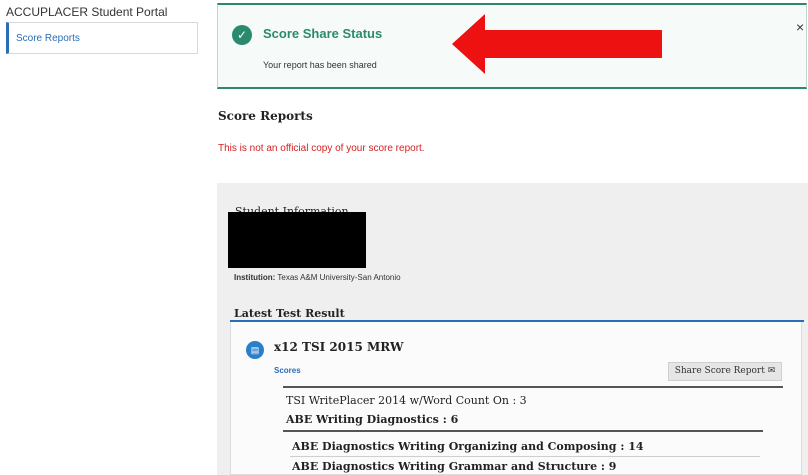 This screenshot has height=475, width=808. Describe the element at coordinates (771, 371) in the screenshot. I see `envelope-icon: ✉` at that location.